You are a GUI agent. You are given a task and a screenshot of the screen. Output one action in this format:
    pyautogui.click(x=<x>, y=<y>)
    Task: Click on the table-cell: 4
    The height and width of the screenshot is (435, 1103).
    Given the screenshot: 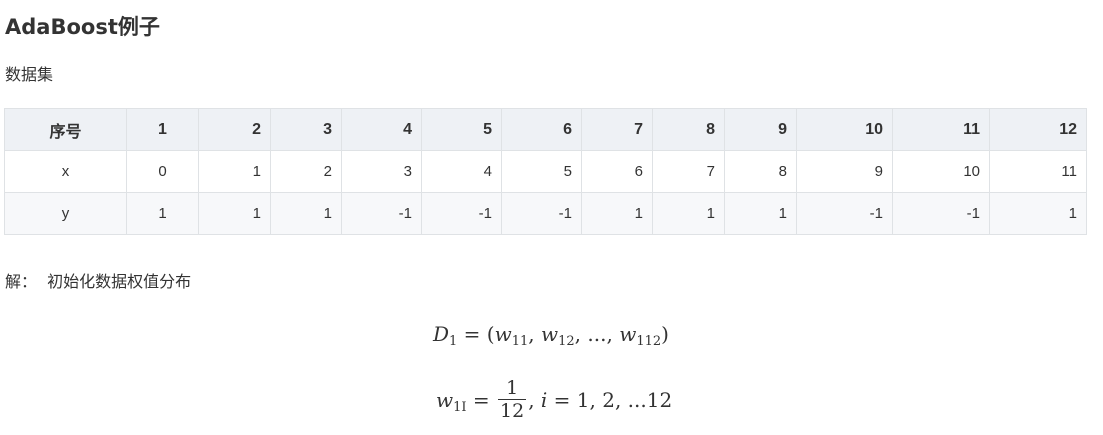 What is the action you would take?
    pyautogui.click(x=461, y=171)
    